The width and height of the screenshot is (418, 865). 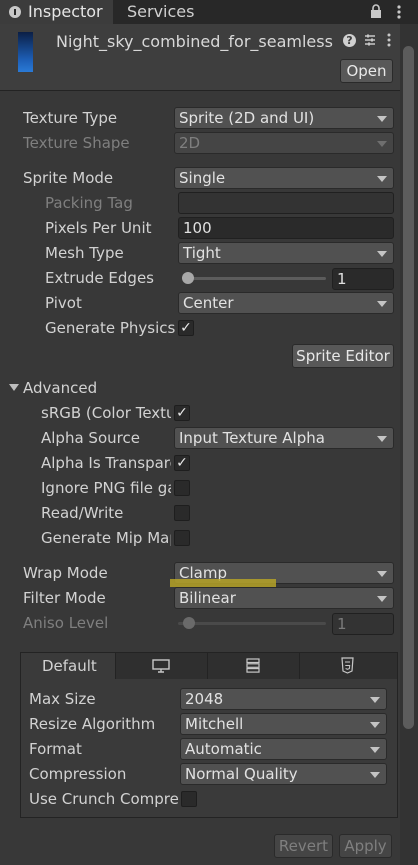 What do you see at coordinates (349, 40) in the screenshot?
I see `help-icon: ?` at bounding box center [349, 40].